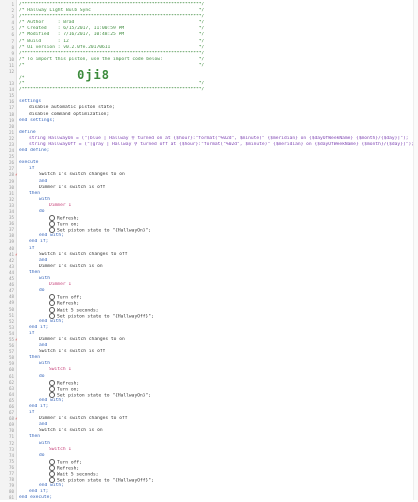  I want to click on scrollbar, so click(415, 250).